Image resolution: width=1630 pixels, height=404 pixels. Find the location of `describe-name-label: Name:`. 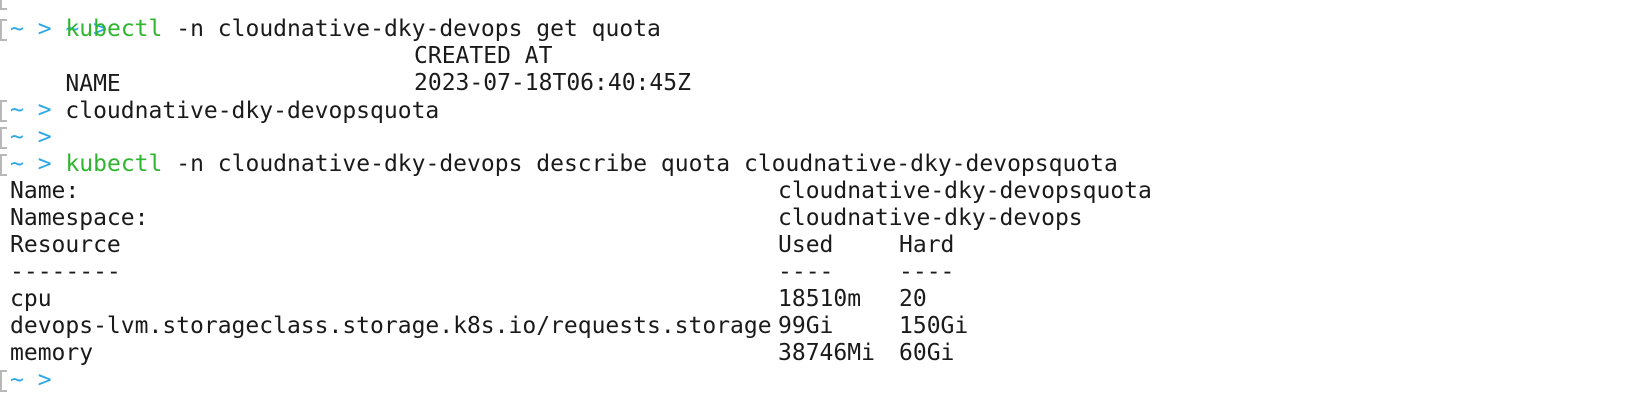

describe-name-label: Name: is located at coordinates (45, 191).